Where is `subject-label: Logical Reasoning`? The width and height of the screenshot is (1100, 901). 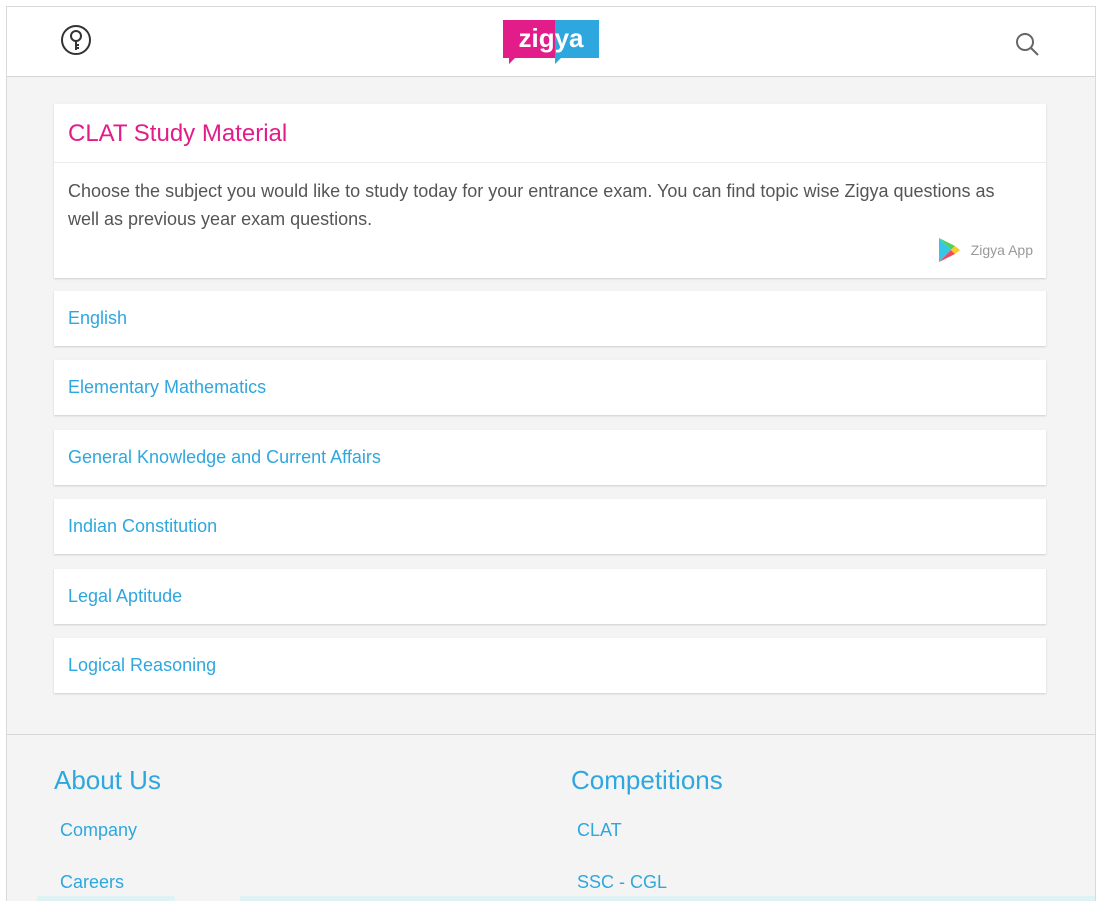 subject-label: Logical Reasoning is located at coordinates (142, 665).